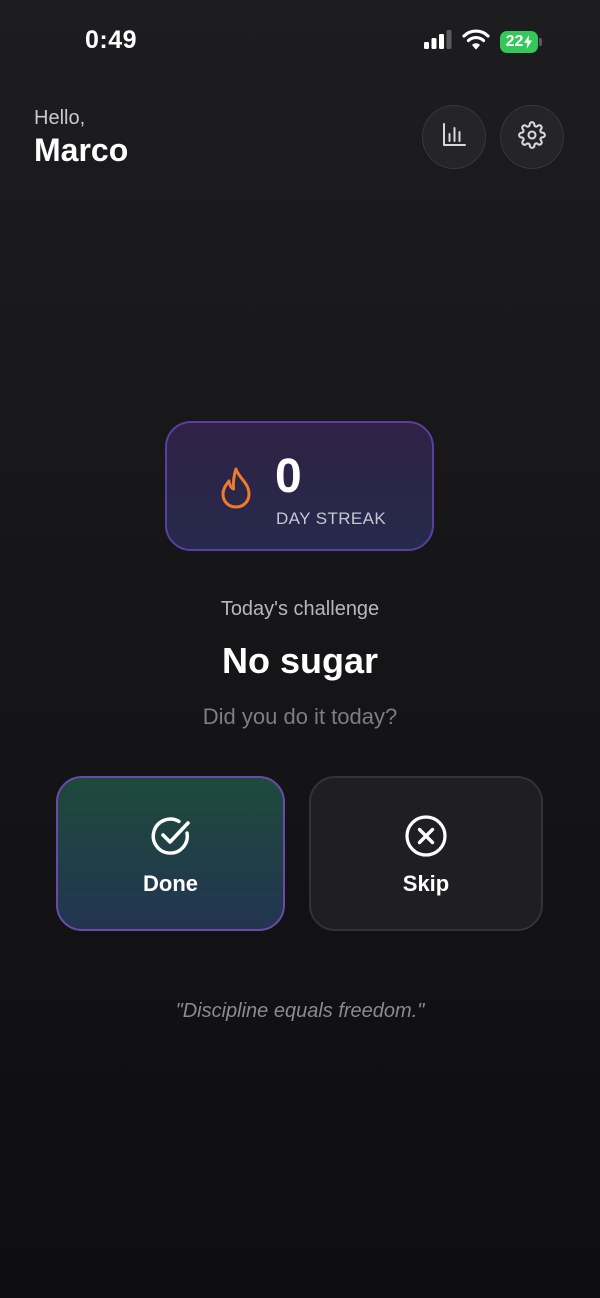 The height and width of the screenshot is (1298, 600). I want to click on greeting-text: Hello,, so click(60, 118).